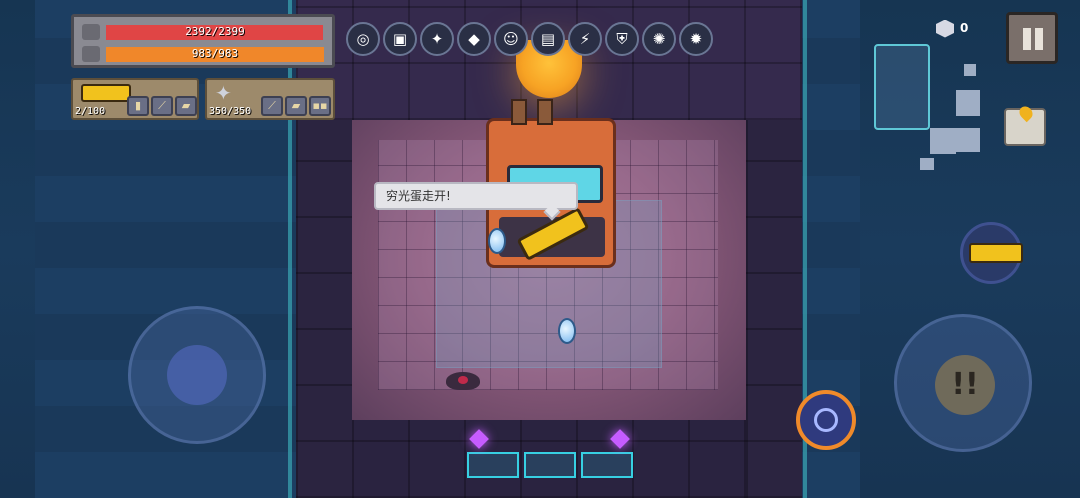  I want to click on primary-weapon-panel: 2/100 ▮ ⟋ ▰, so click(135, 99).